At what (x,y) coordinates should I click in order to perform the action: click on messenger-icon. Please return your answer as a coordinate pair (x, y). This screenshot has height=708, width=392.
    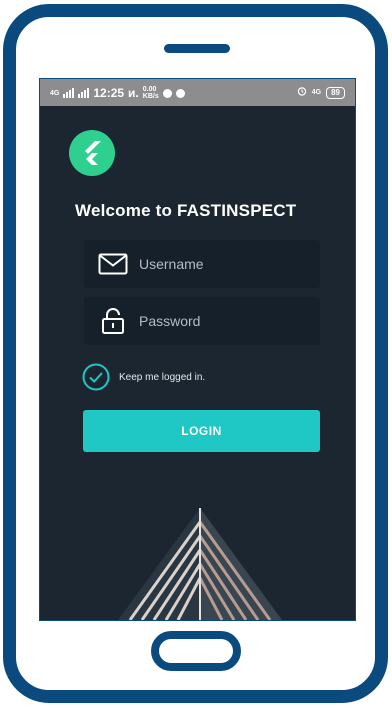
    Looking at the image, I should click on (167, 93).